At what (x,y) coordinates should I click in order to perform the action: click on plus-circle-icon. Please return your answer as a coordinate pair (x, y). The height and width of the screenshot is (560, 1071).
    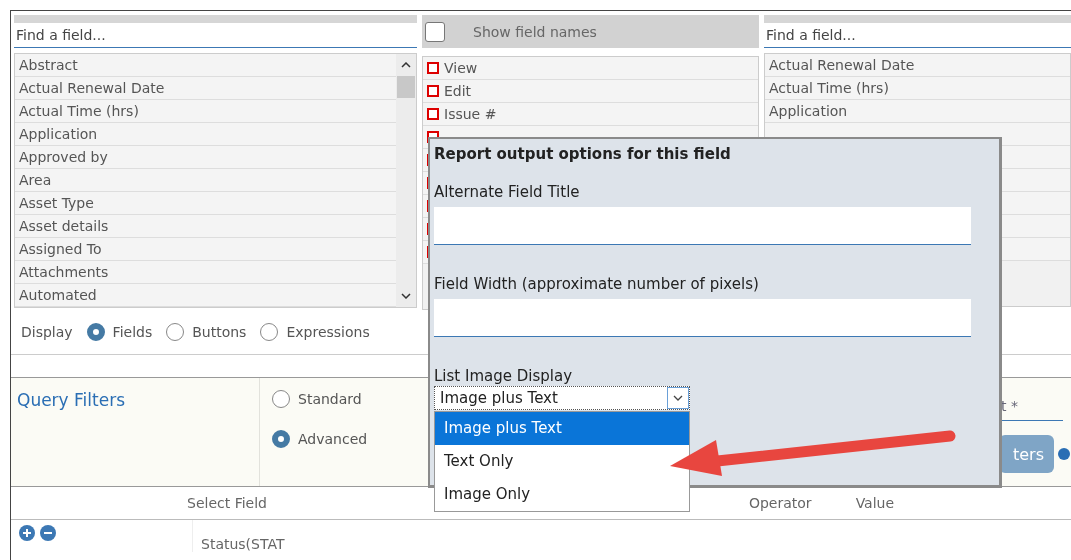
    Looking at the image, I should click on (27, 533).